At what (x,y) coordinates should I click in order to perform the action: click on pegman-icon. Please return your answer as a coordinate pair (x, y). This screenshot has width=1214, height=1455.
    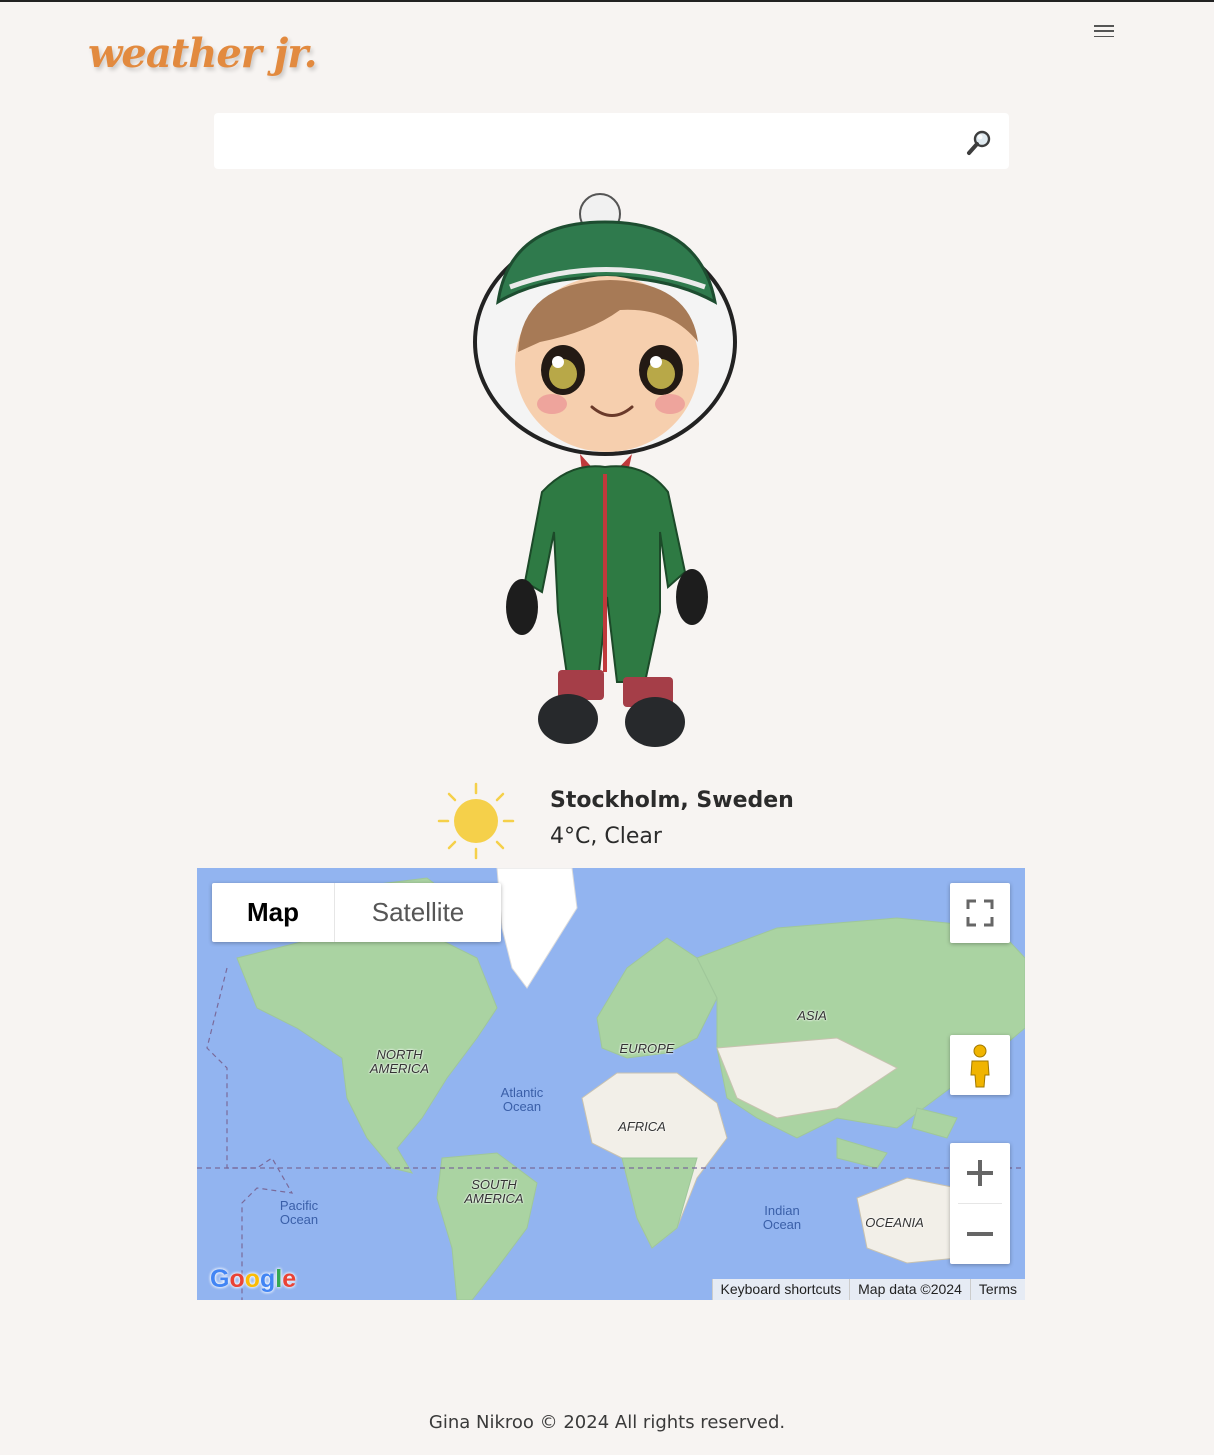
    Looking at the image, I should click on (980, 1066).